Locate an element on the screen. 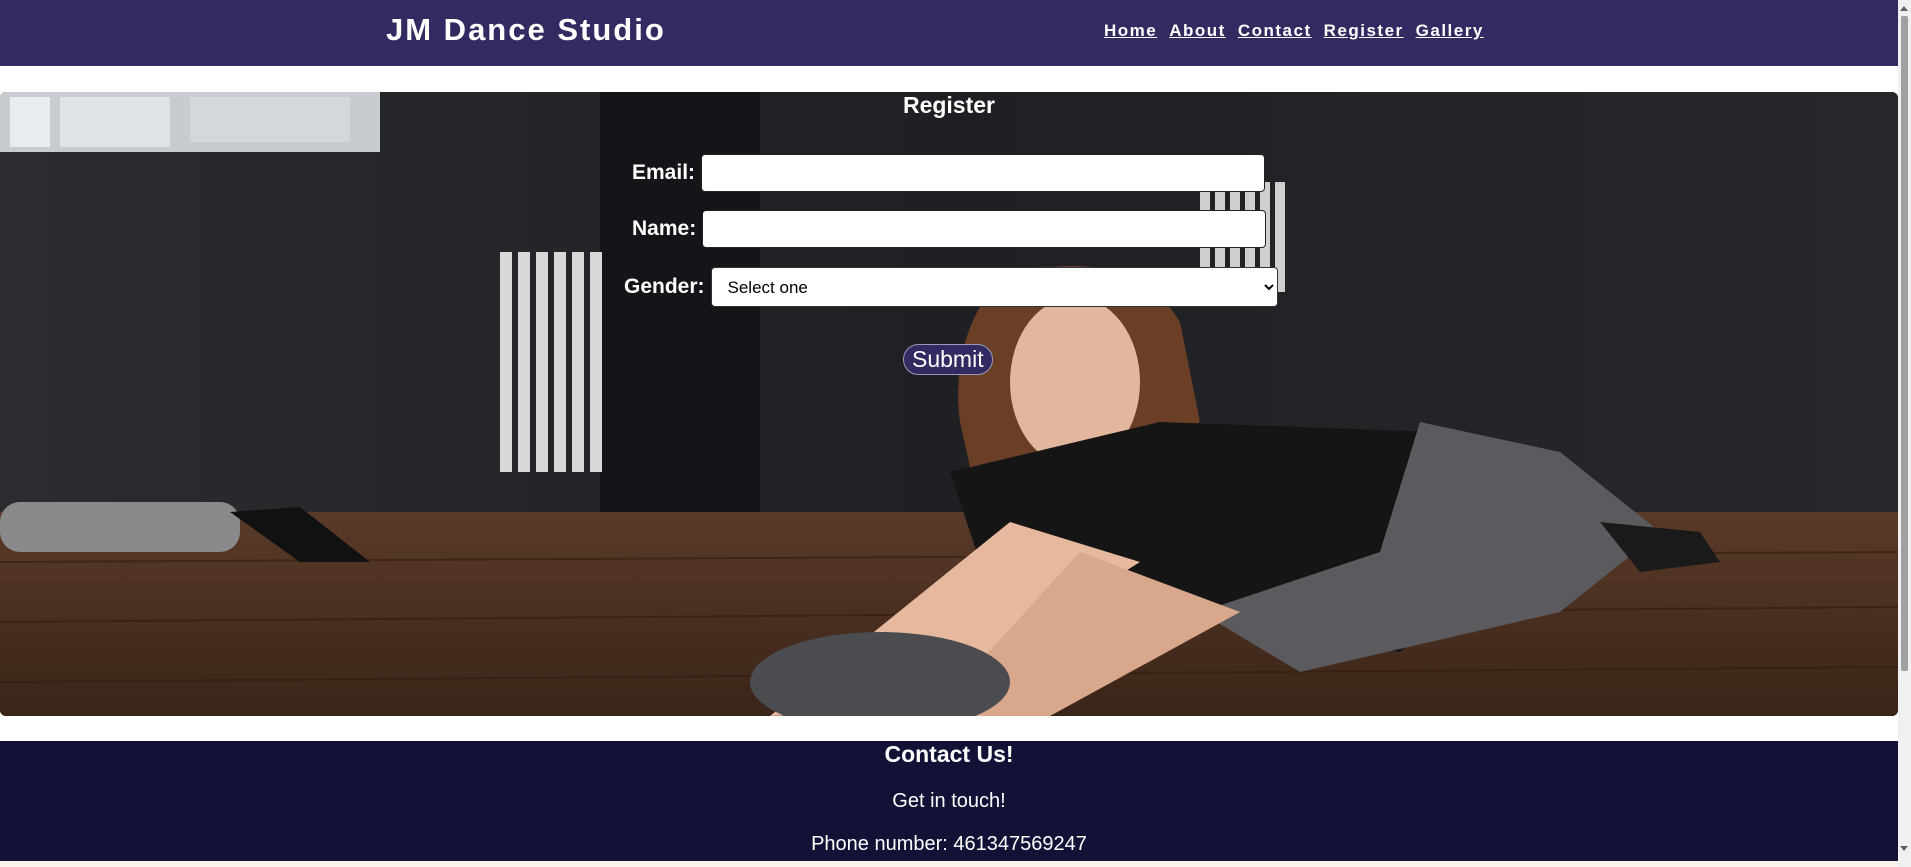 The height and width of the screenshot is (867, 1911). nav-link-contact: Contact is located at coordinates (1275, 31).